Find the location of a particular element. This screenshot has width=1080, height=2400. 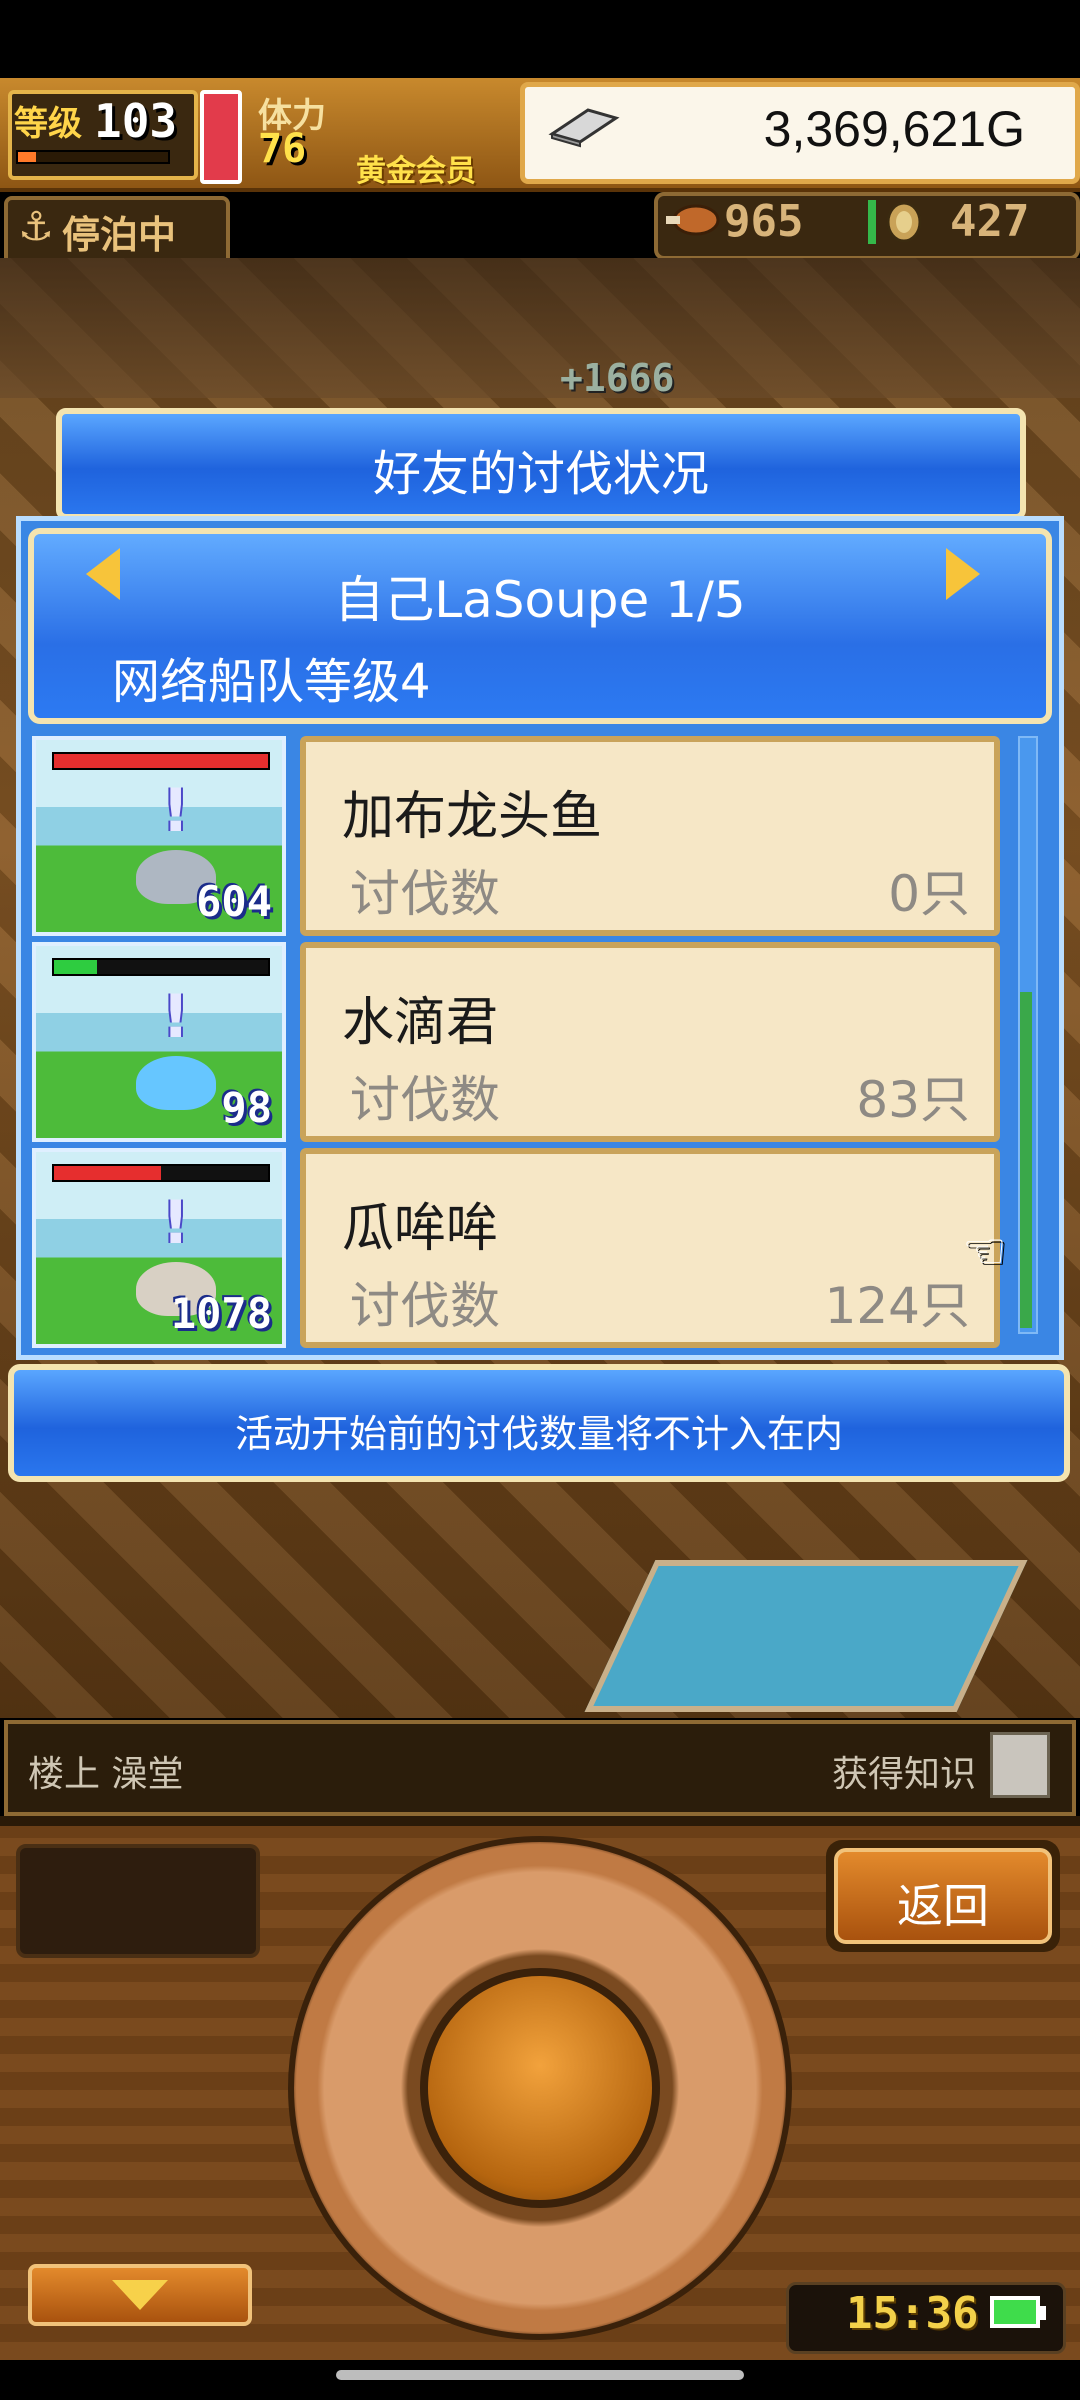

monster-card: 加布龙头鱼讨伐数 0只 is located at coordinates (650, 836).